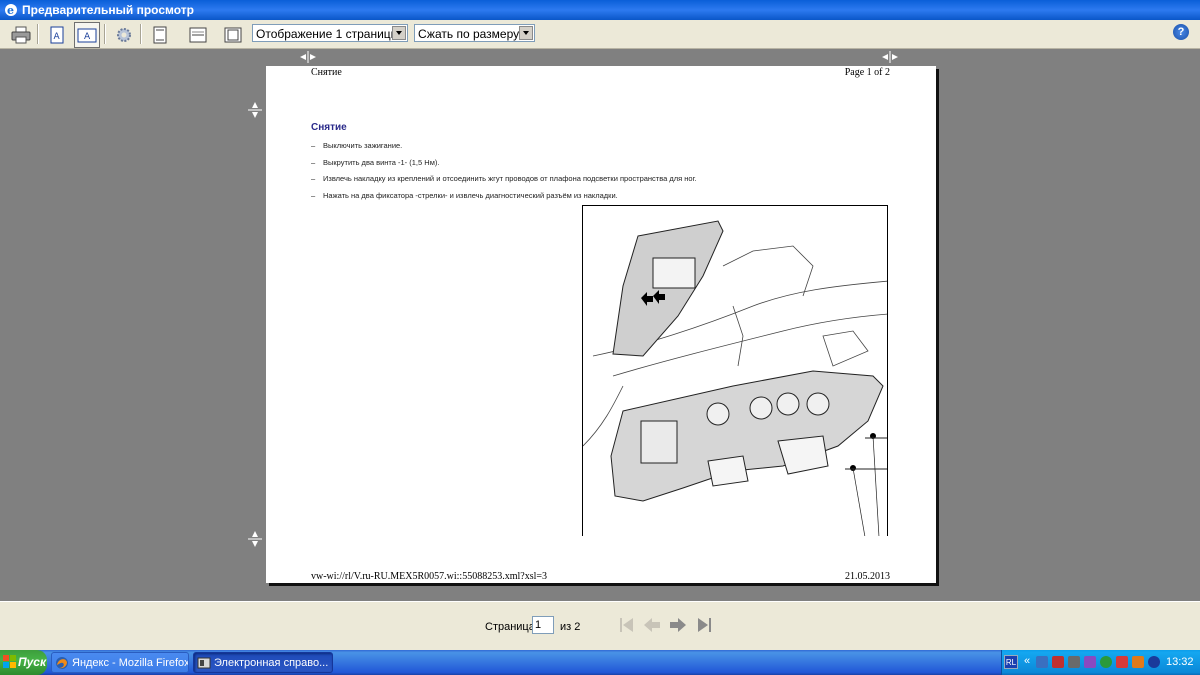  I want to click on landscape-page-icon: A, so click(87, 35).